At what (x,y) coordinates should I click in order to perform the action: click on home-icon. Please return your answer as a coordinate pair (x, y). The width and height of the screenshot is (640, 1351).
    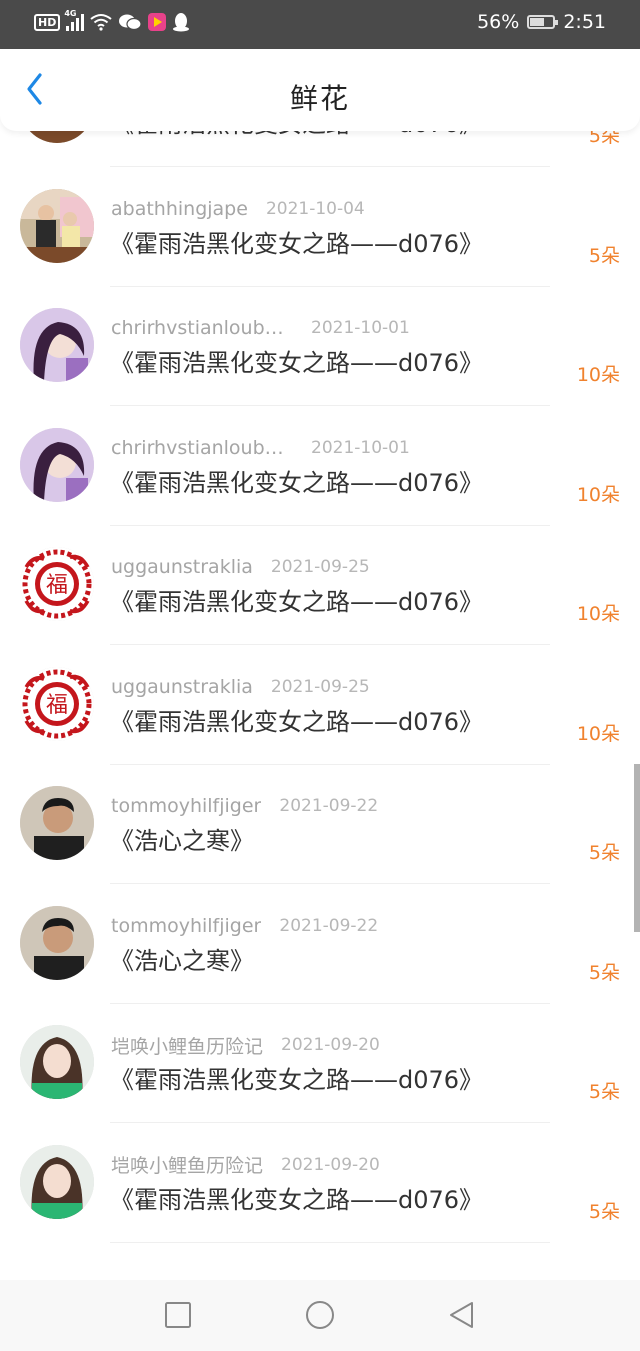
    Looking at the image, I should click on (320, 1315).